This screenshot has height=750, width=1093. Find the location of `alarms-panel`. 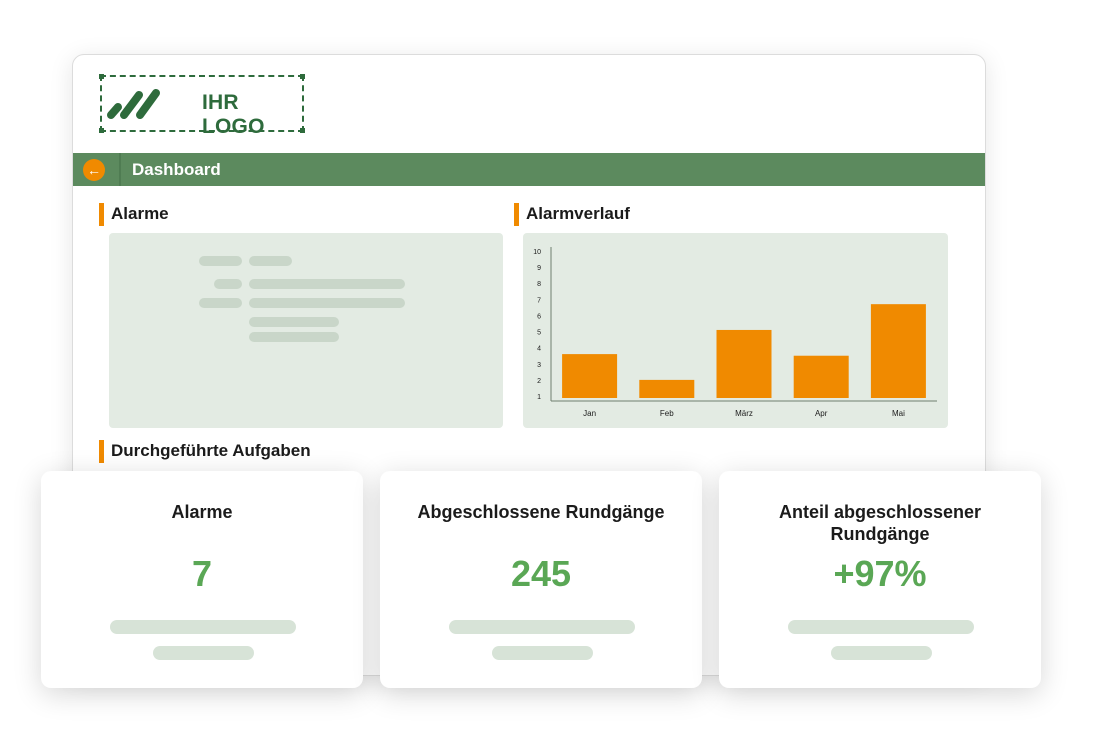

alarms-panel is located at coordinates (306, 330).